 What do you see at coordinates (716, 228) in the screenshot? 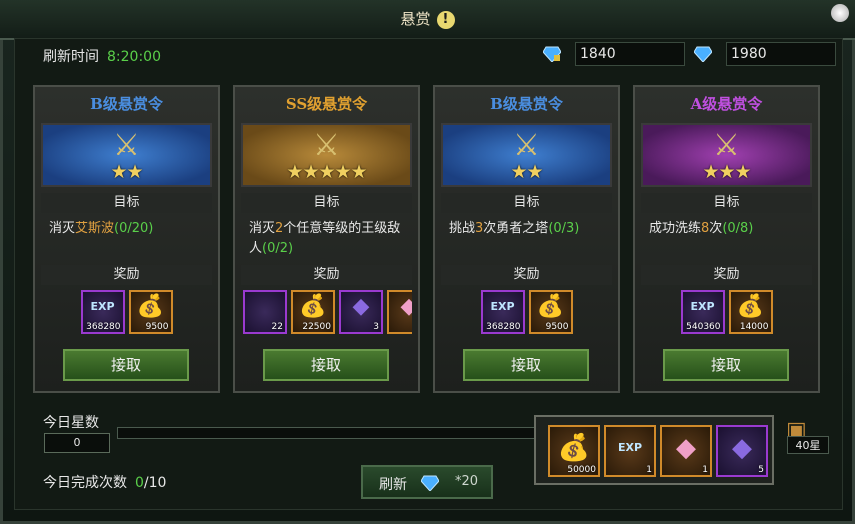
I see `goal-suffix: 次` at bounding box center [716, 228].